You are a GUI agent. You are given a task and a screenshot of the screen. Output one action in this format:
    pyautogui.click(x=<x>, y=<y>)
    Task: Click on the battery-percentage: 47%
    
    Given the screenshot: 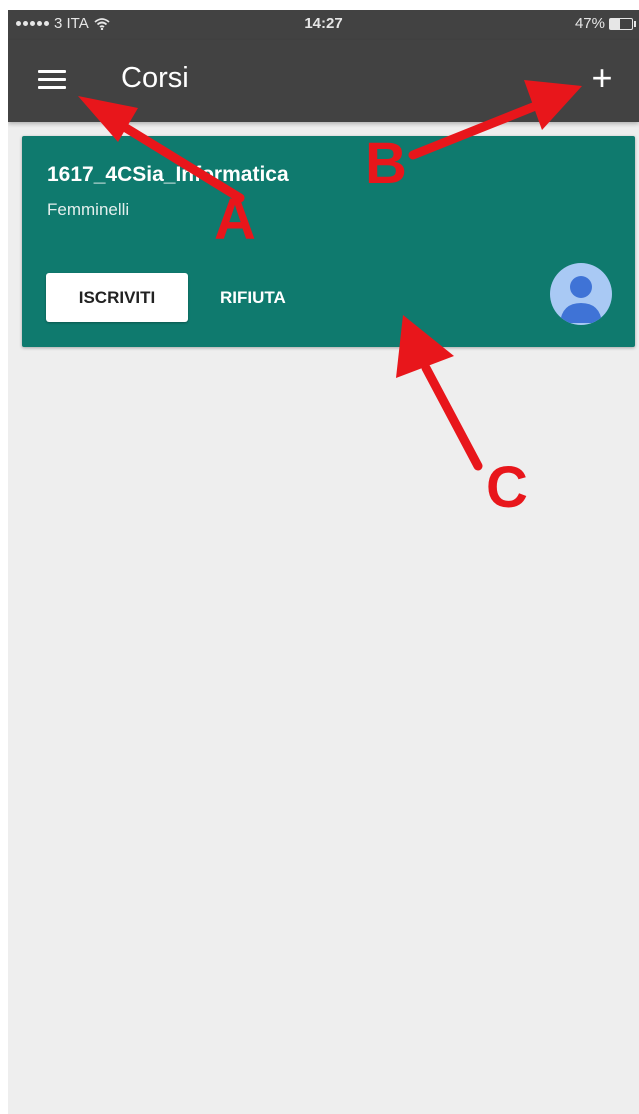 What is the action you would take?
    pyautogui.click(x=589, y=23)
    